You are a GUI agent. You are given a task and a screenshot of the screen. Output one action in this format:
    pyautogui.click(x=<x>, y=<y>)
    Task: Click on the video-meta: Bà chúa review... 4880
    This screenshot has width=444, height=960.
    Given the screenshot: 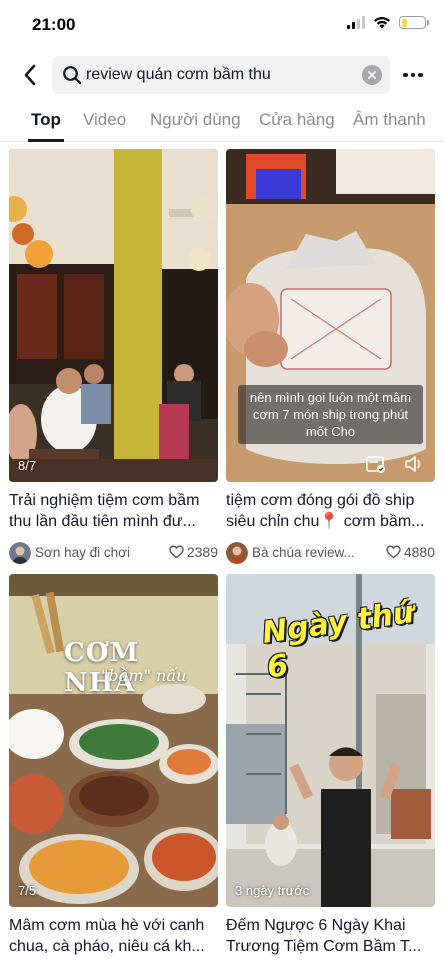 What is the action you would take?
    pyautogui.click(x=330, y=553)
    